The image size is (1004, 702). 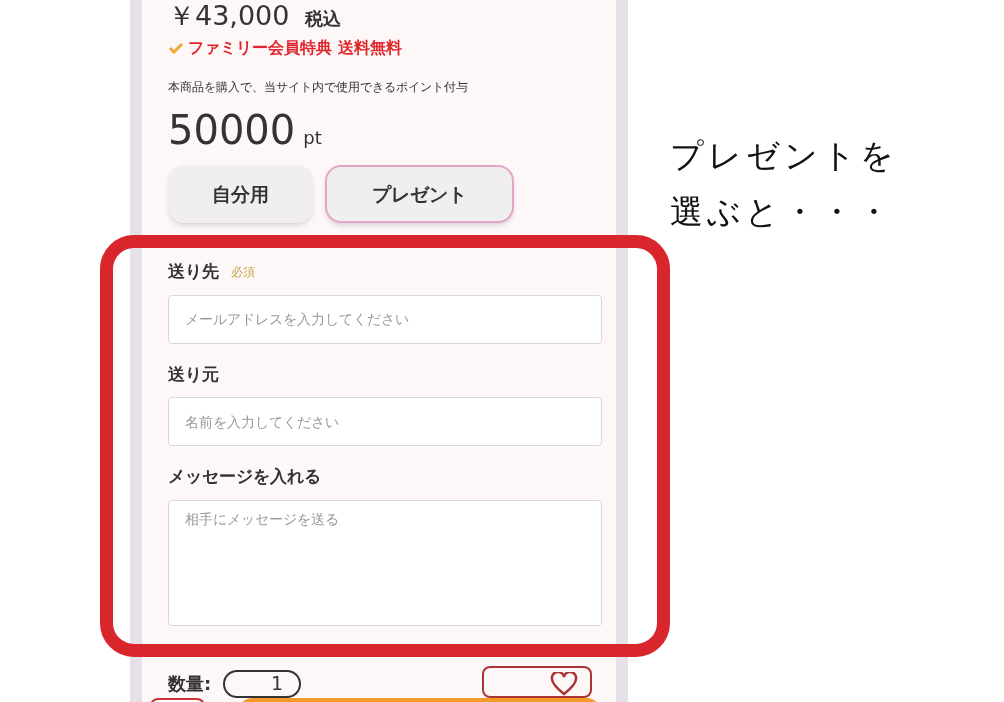 What do you see at coordinates (784, 156) in the screenshot?
I see `annotation-text: プレゼントを` at bounding box center [784, 156].